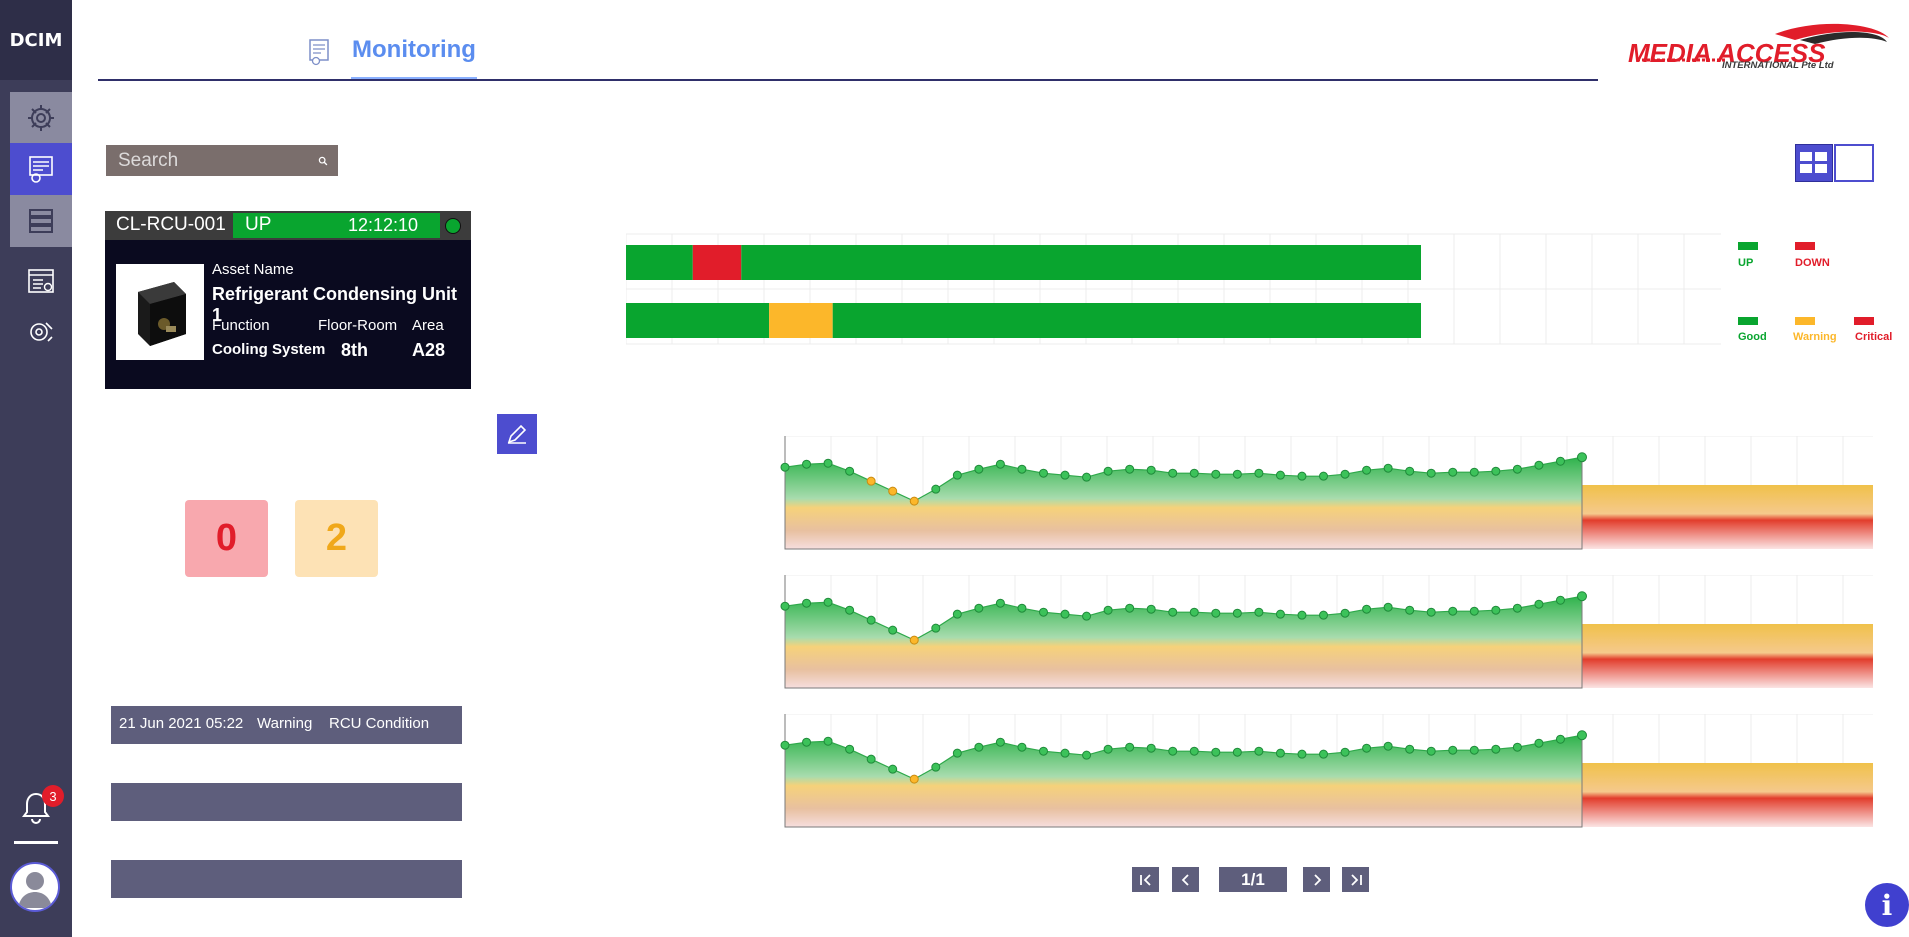 Image resolution: width=1909 pixels, height=937 pixels. Describe the element at coordinates (1145, 879) in the screenshot. I see `first-page-button` at that location.